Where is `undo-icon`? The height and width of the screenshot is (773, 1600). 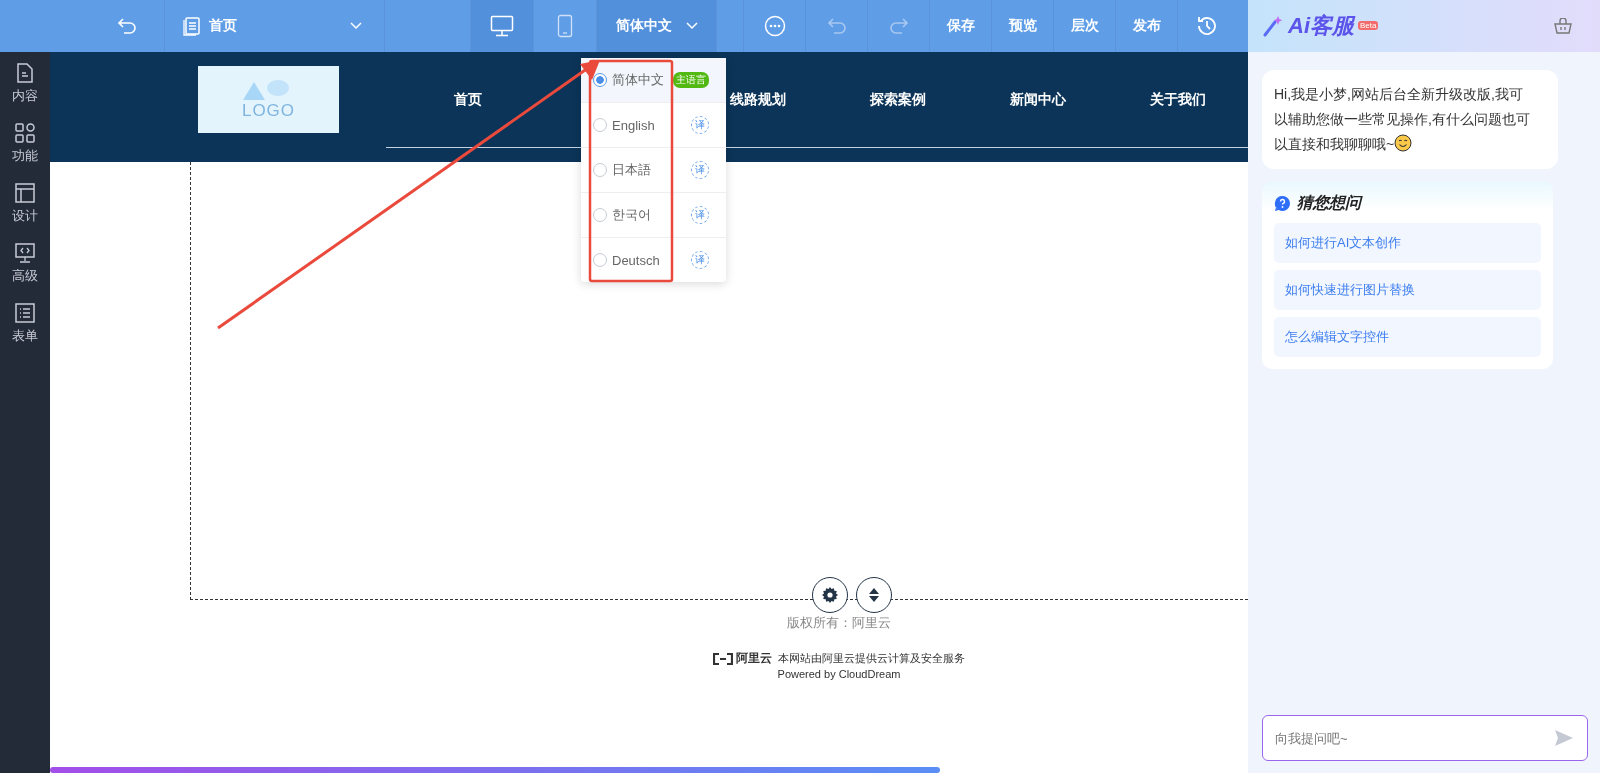 undo-icon is located at coordinates (836, 26).